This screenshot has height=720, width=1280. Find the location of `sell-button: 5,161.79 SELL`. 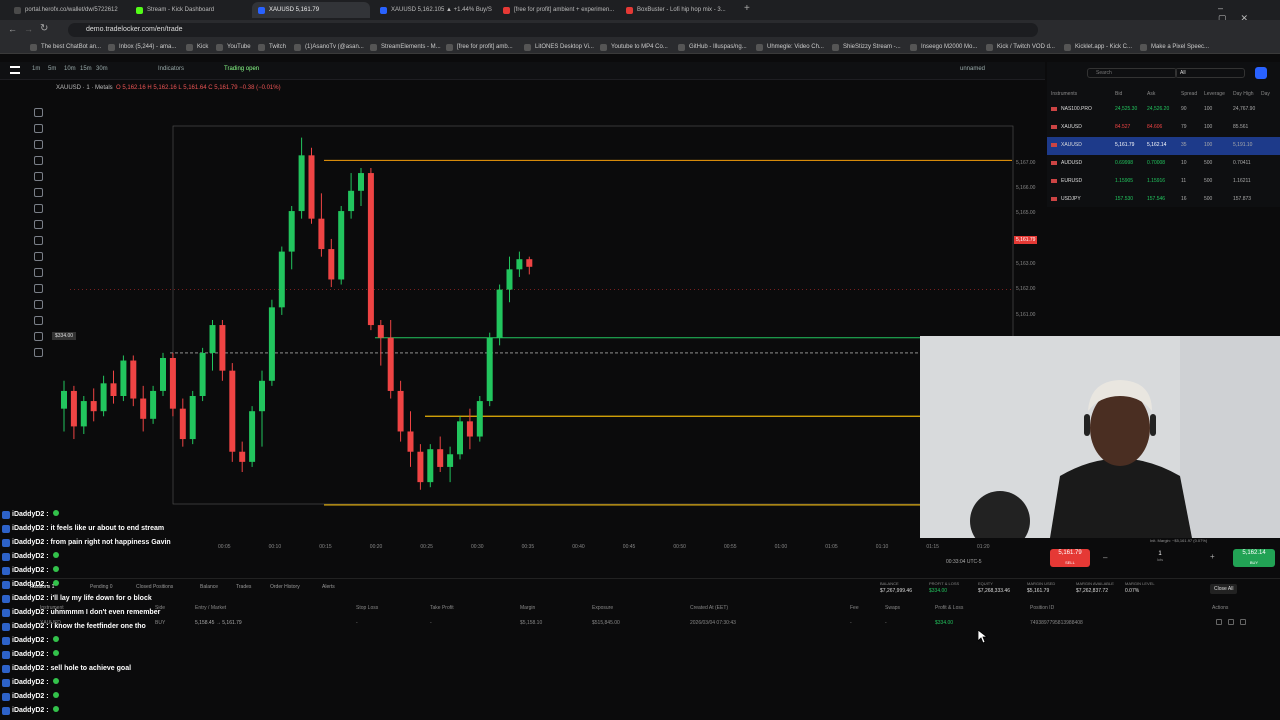

sell-button: 5,161.79 SELL is located at coordinates (1070, 558).